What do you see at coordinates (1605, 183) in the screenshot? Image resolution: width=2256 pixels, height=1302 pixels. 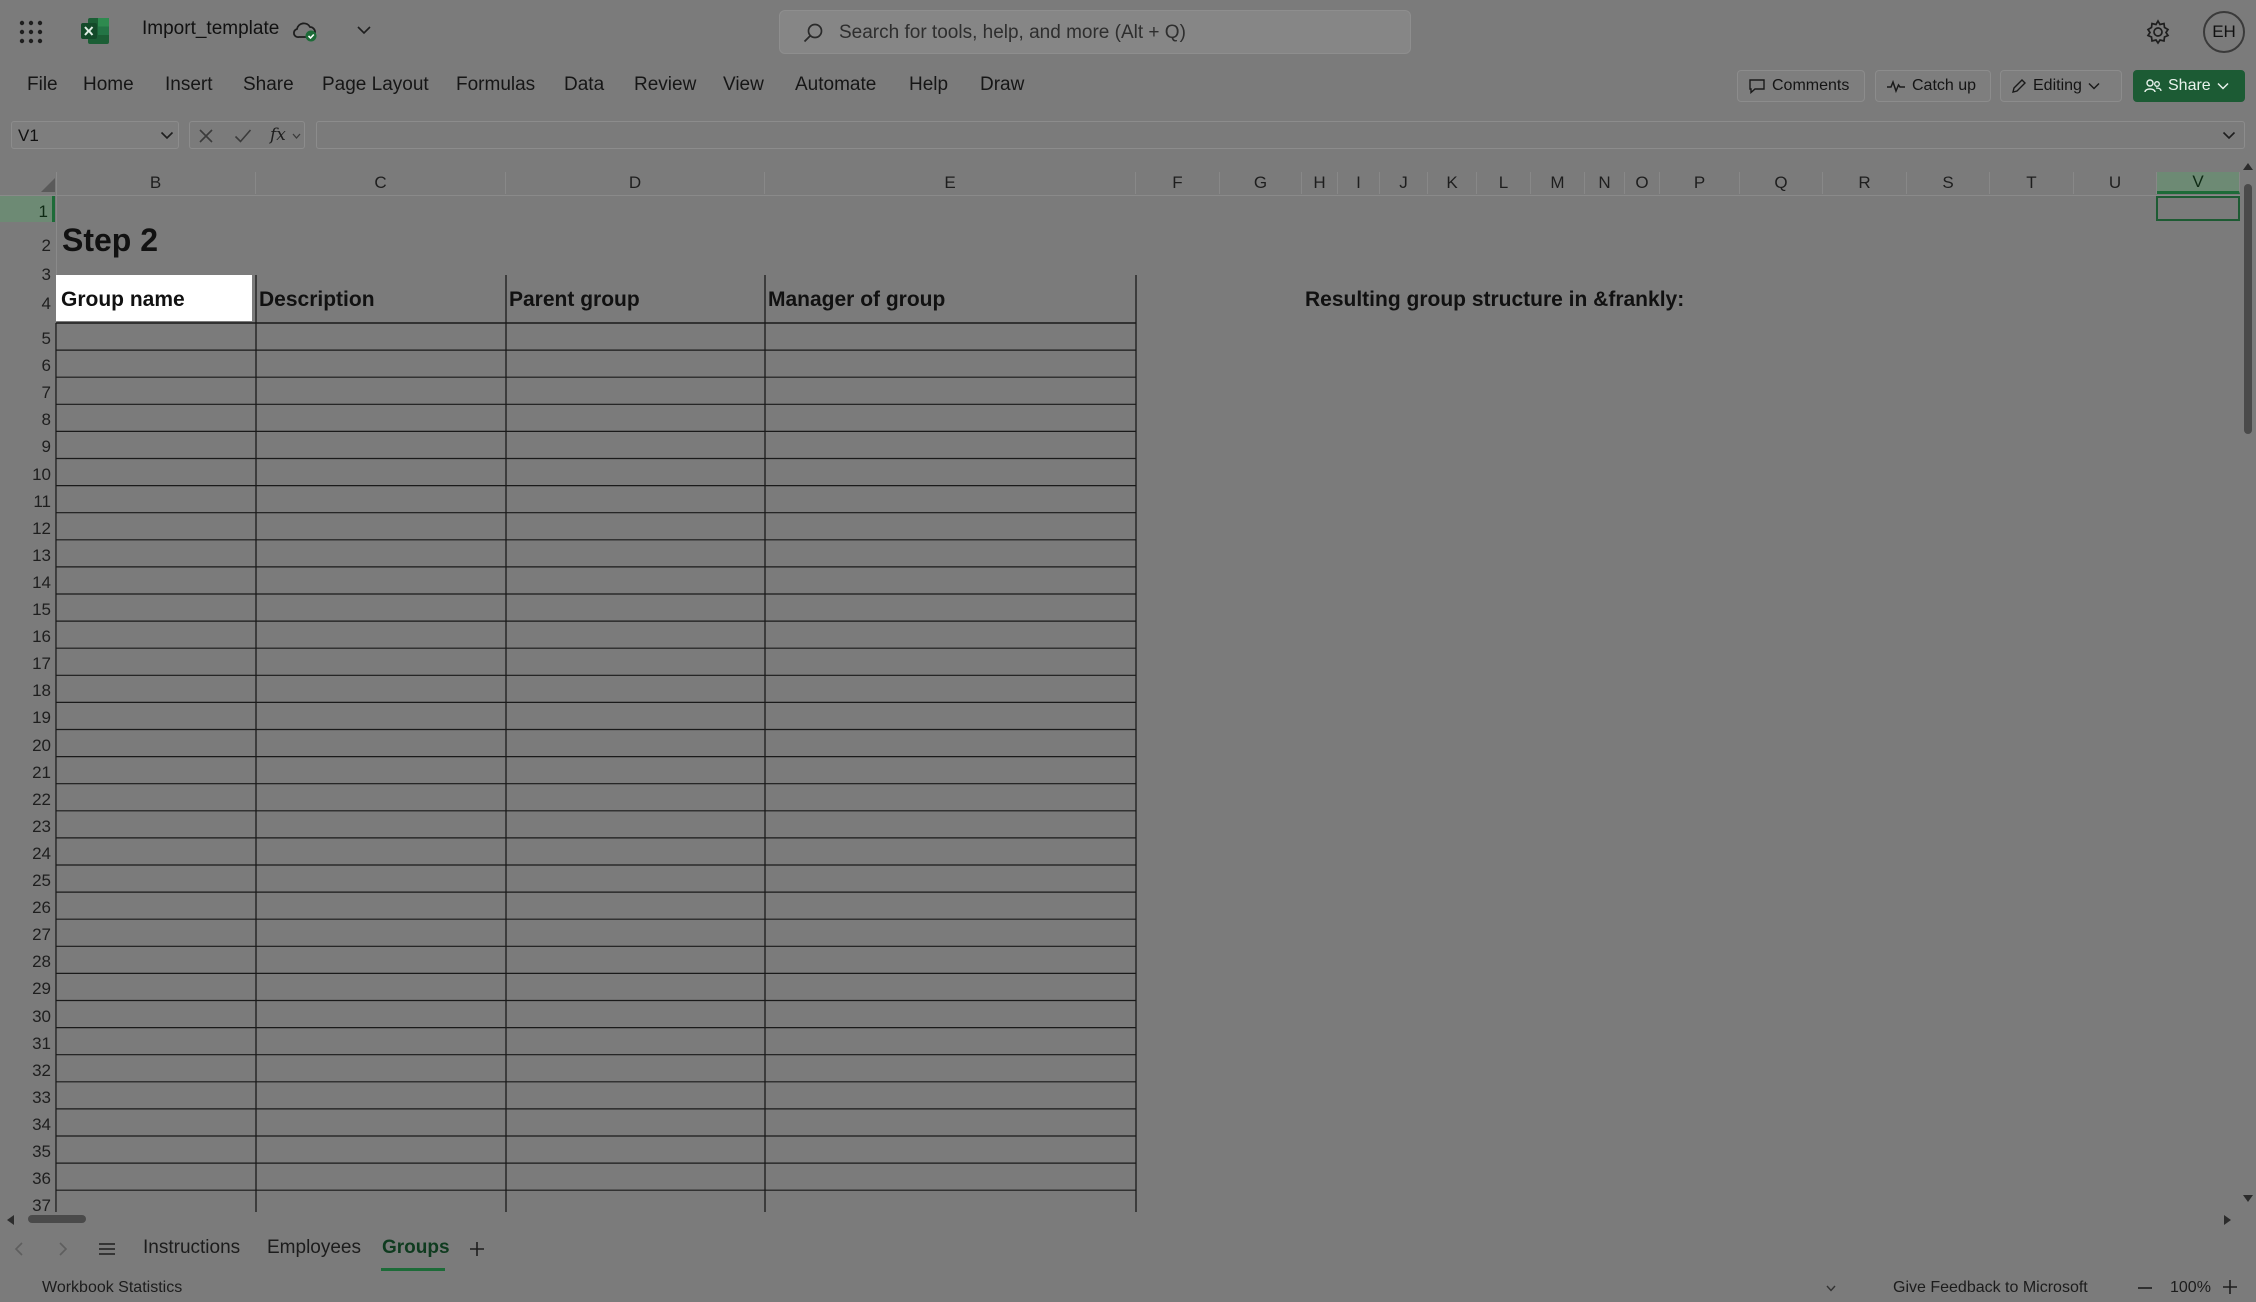 I see `column-header-n: N` at bounding box center [1605, 183].